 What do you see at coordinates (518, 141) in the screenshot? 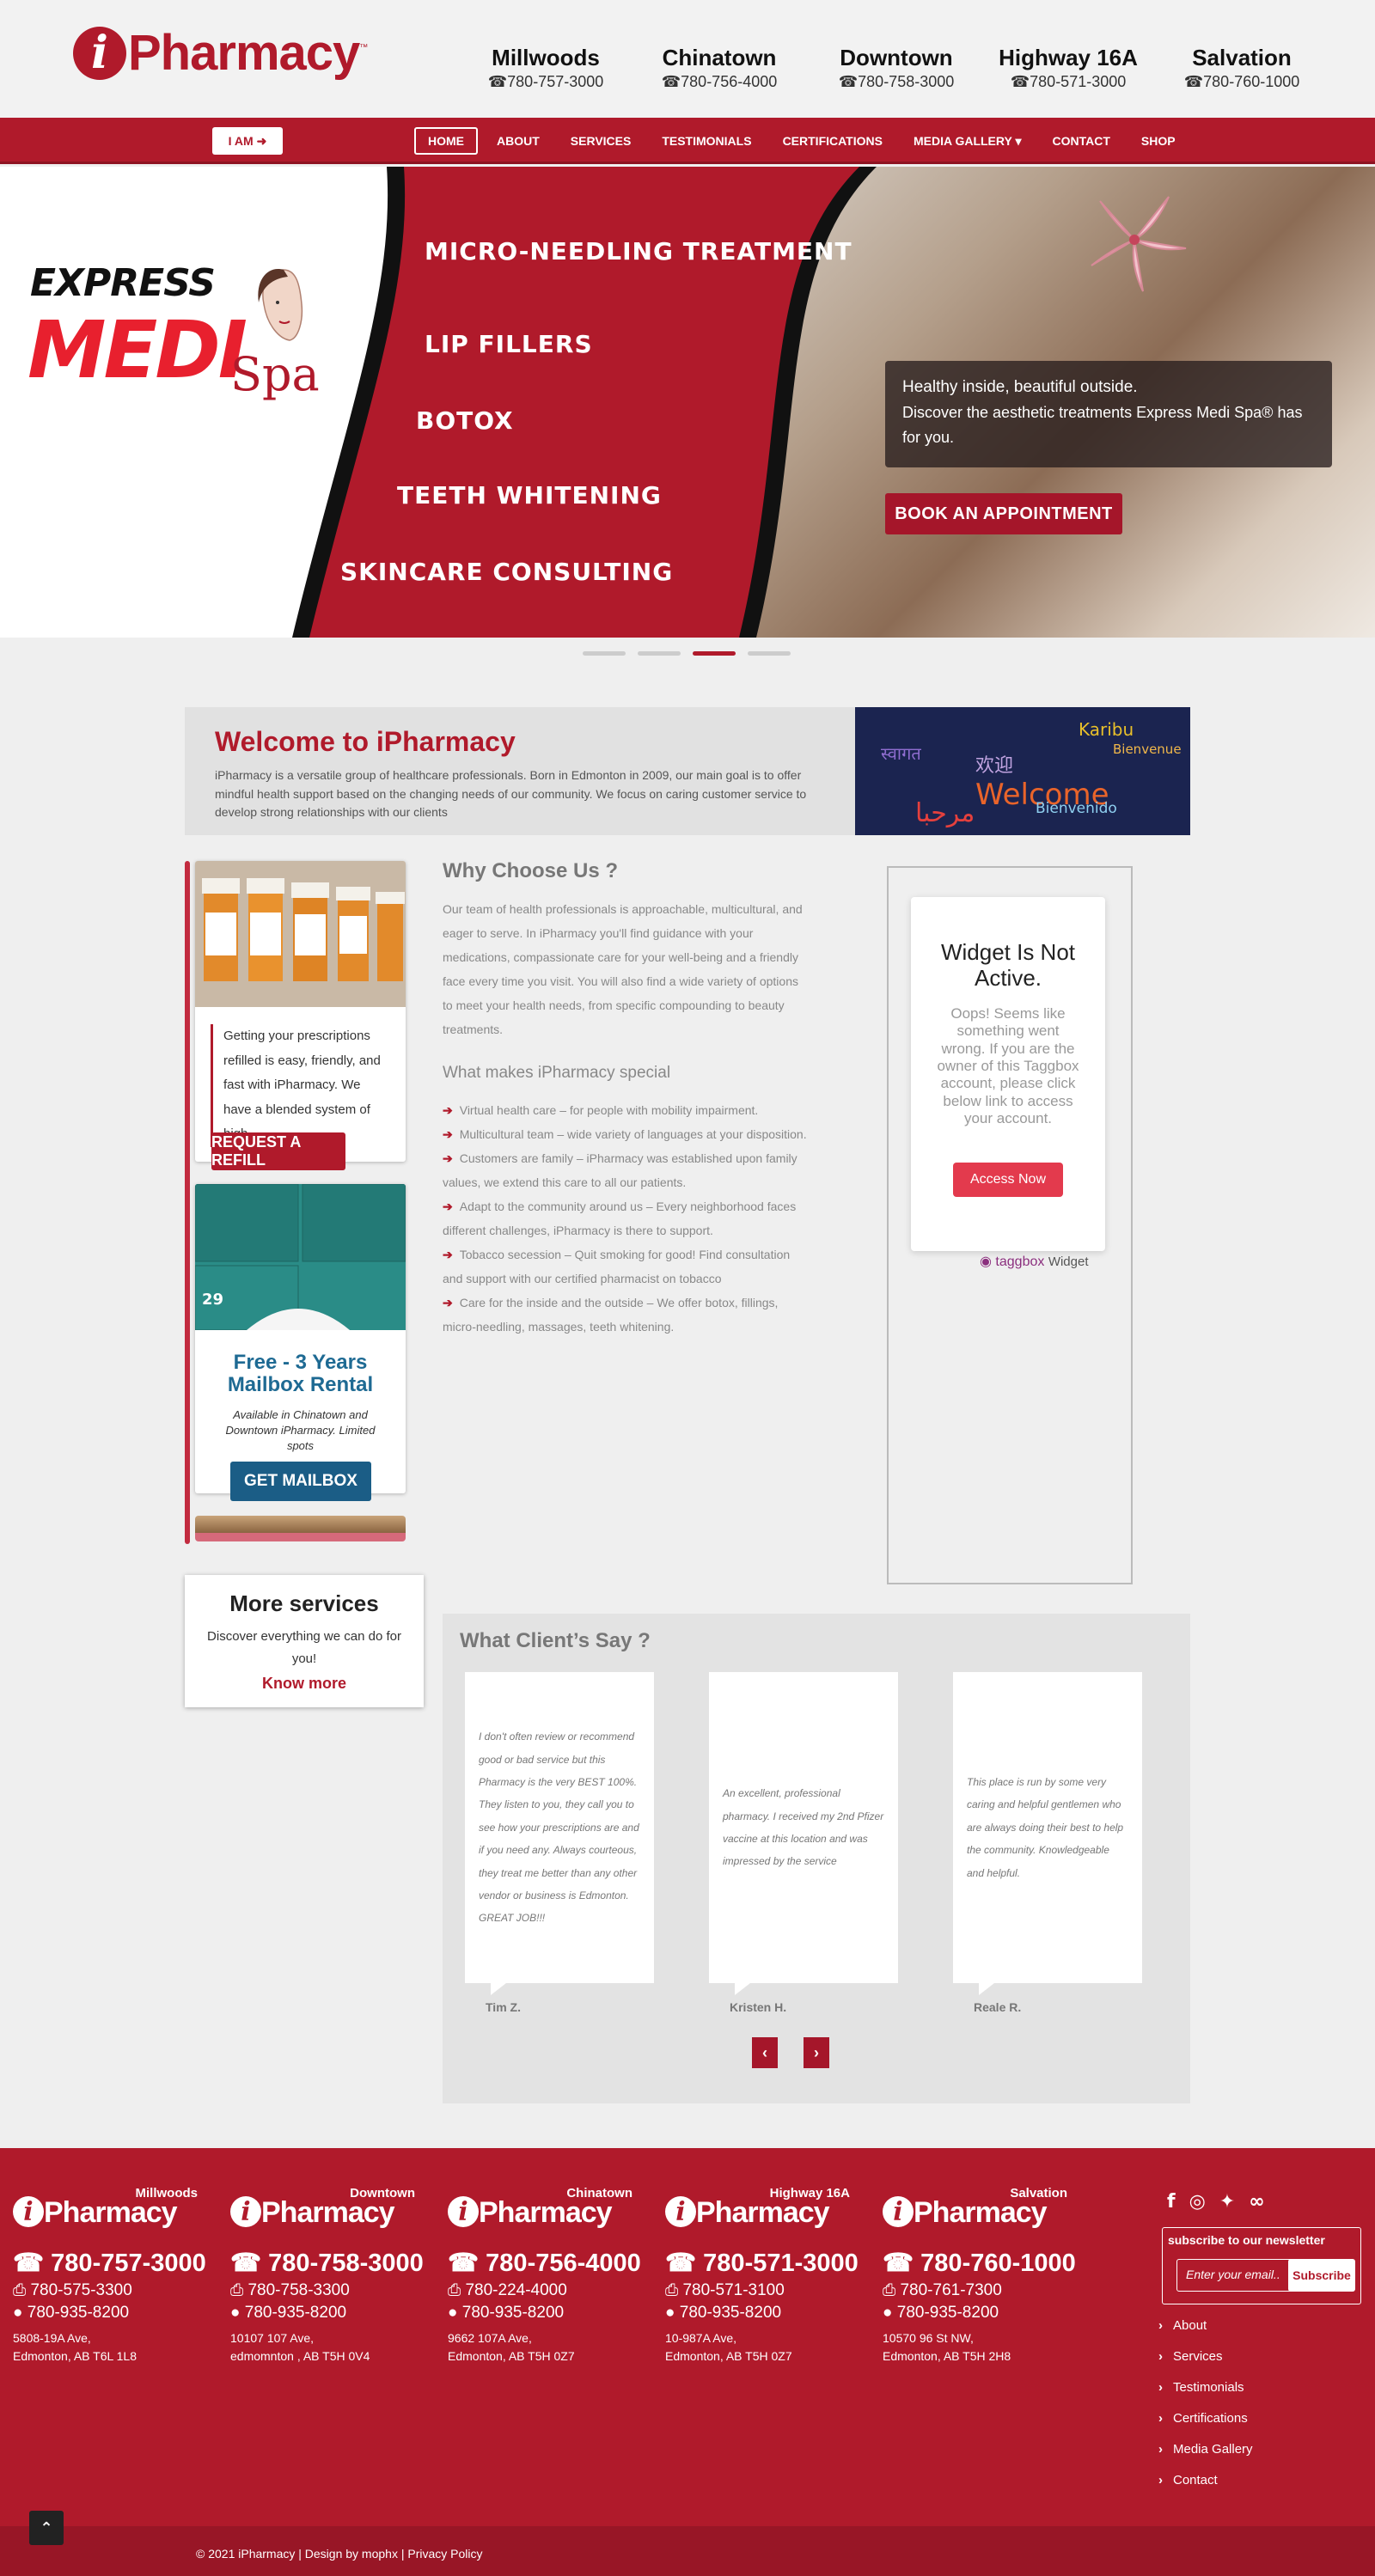
I see `nav-about: ABOUT` at bounding box center [518, 141].